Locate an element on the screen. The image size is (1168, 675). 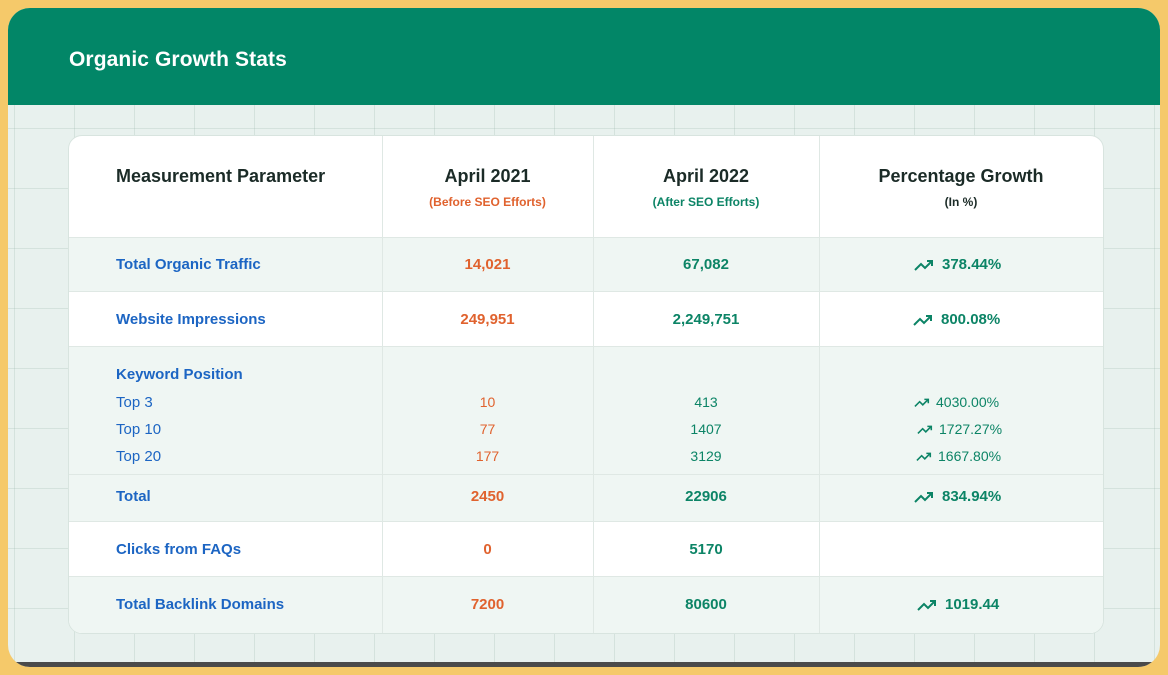
value-before: 10 is located at coordinates (487, 402).